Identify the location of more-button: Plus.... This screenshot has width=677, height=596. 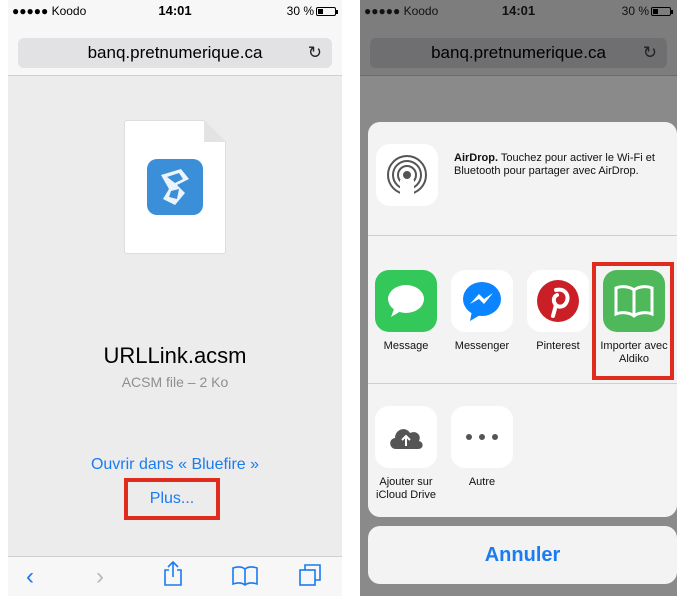
(172, 499).